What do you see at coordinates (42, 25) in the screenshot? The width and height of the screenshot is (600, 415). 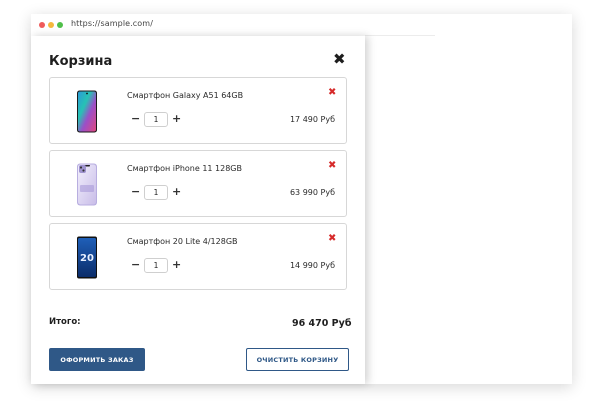 I see `close-window-dot` at bounding box center [42, 25].